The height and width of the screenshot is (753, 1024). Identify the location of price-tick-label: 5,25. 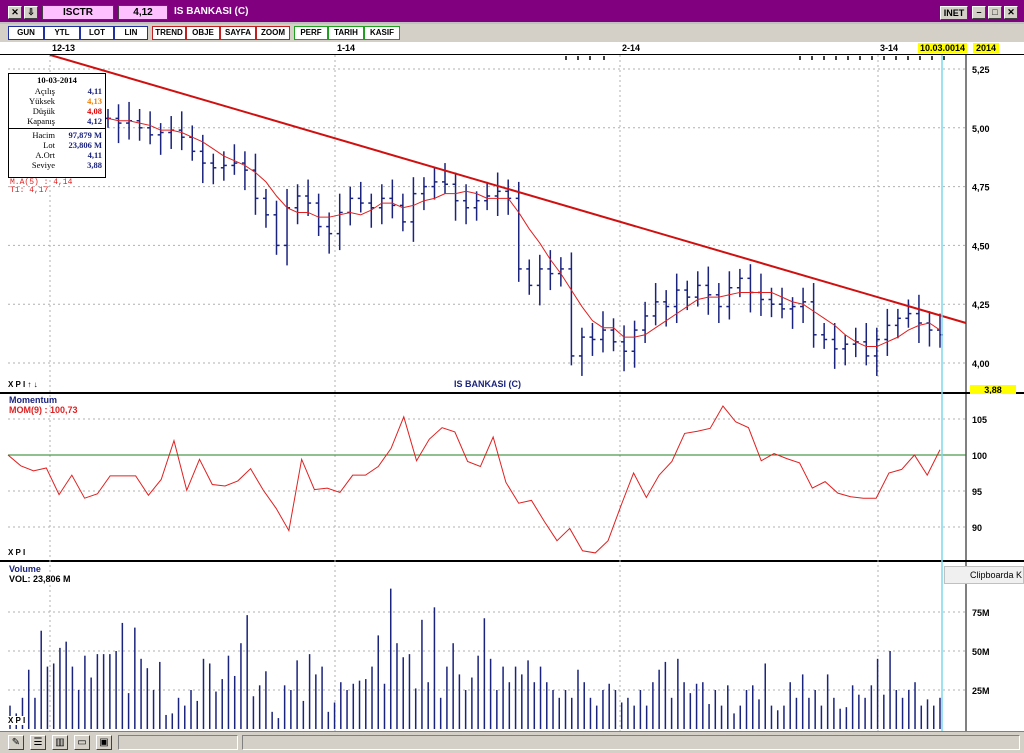
(981, 70).